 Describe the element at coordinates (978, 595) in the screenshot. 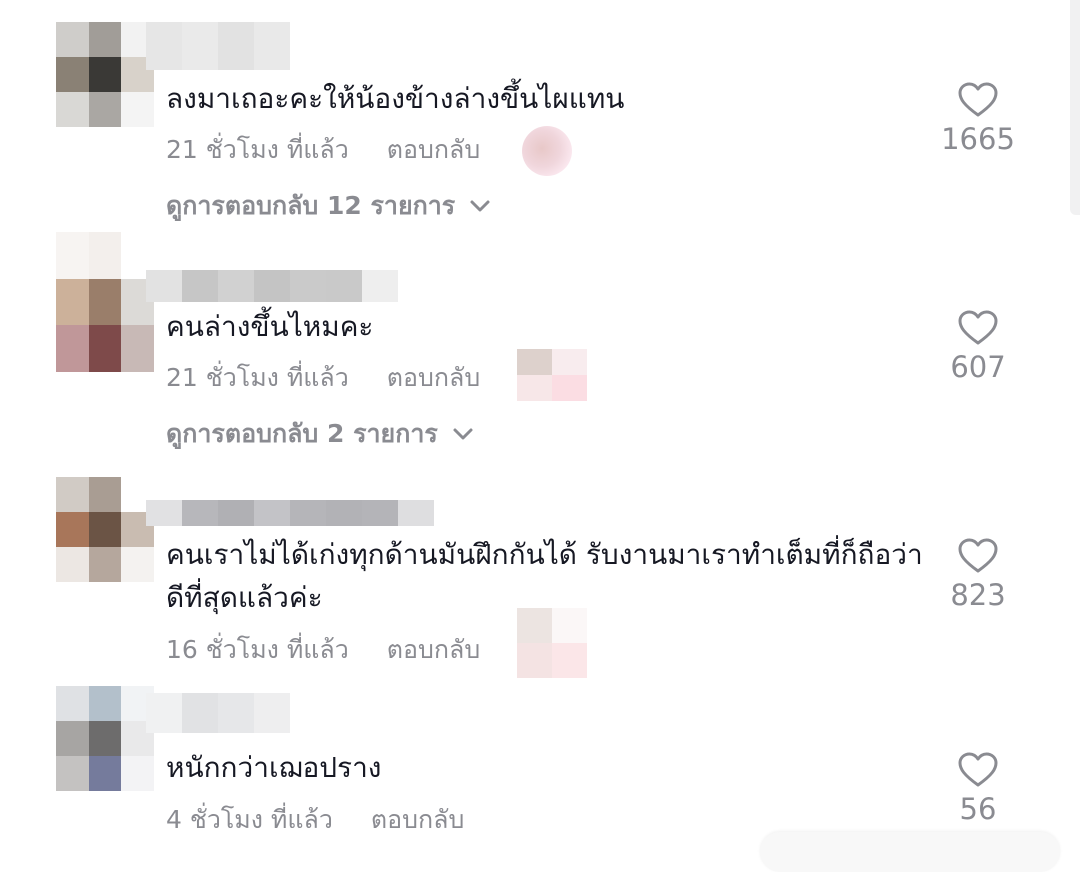

I see `like-count: 823` at that location.